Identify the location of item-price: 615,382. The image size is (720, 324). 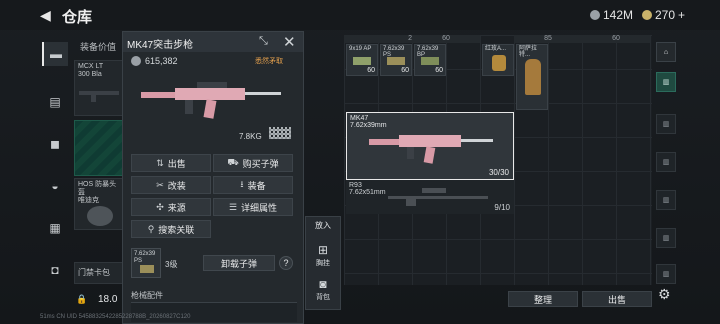
(154, 61).